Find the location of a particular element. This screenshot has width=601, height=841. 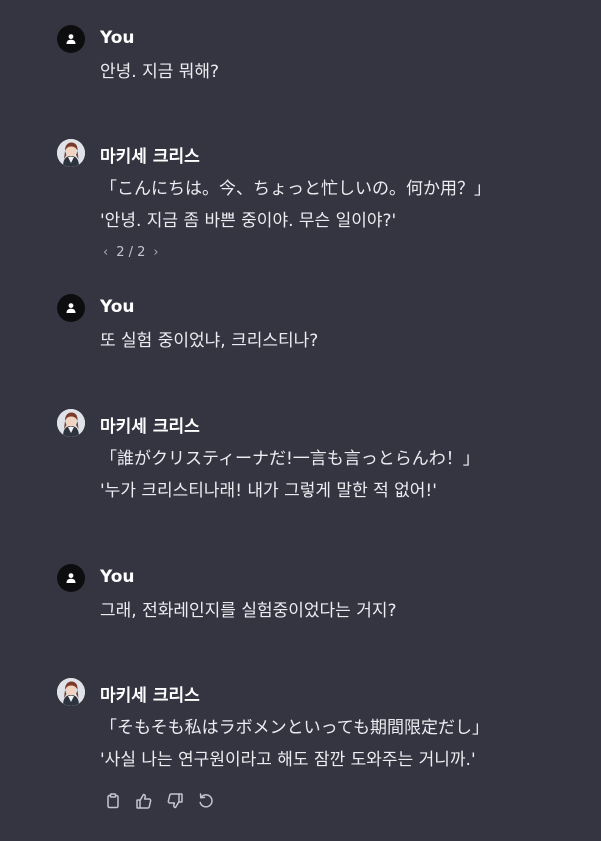

message-text-japanese: 「こんにちは。今、ちょっと忙しいの。何か用？」 is located at coordinates (295, 189).